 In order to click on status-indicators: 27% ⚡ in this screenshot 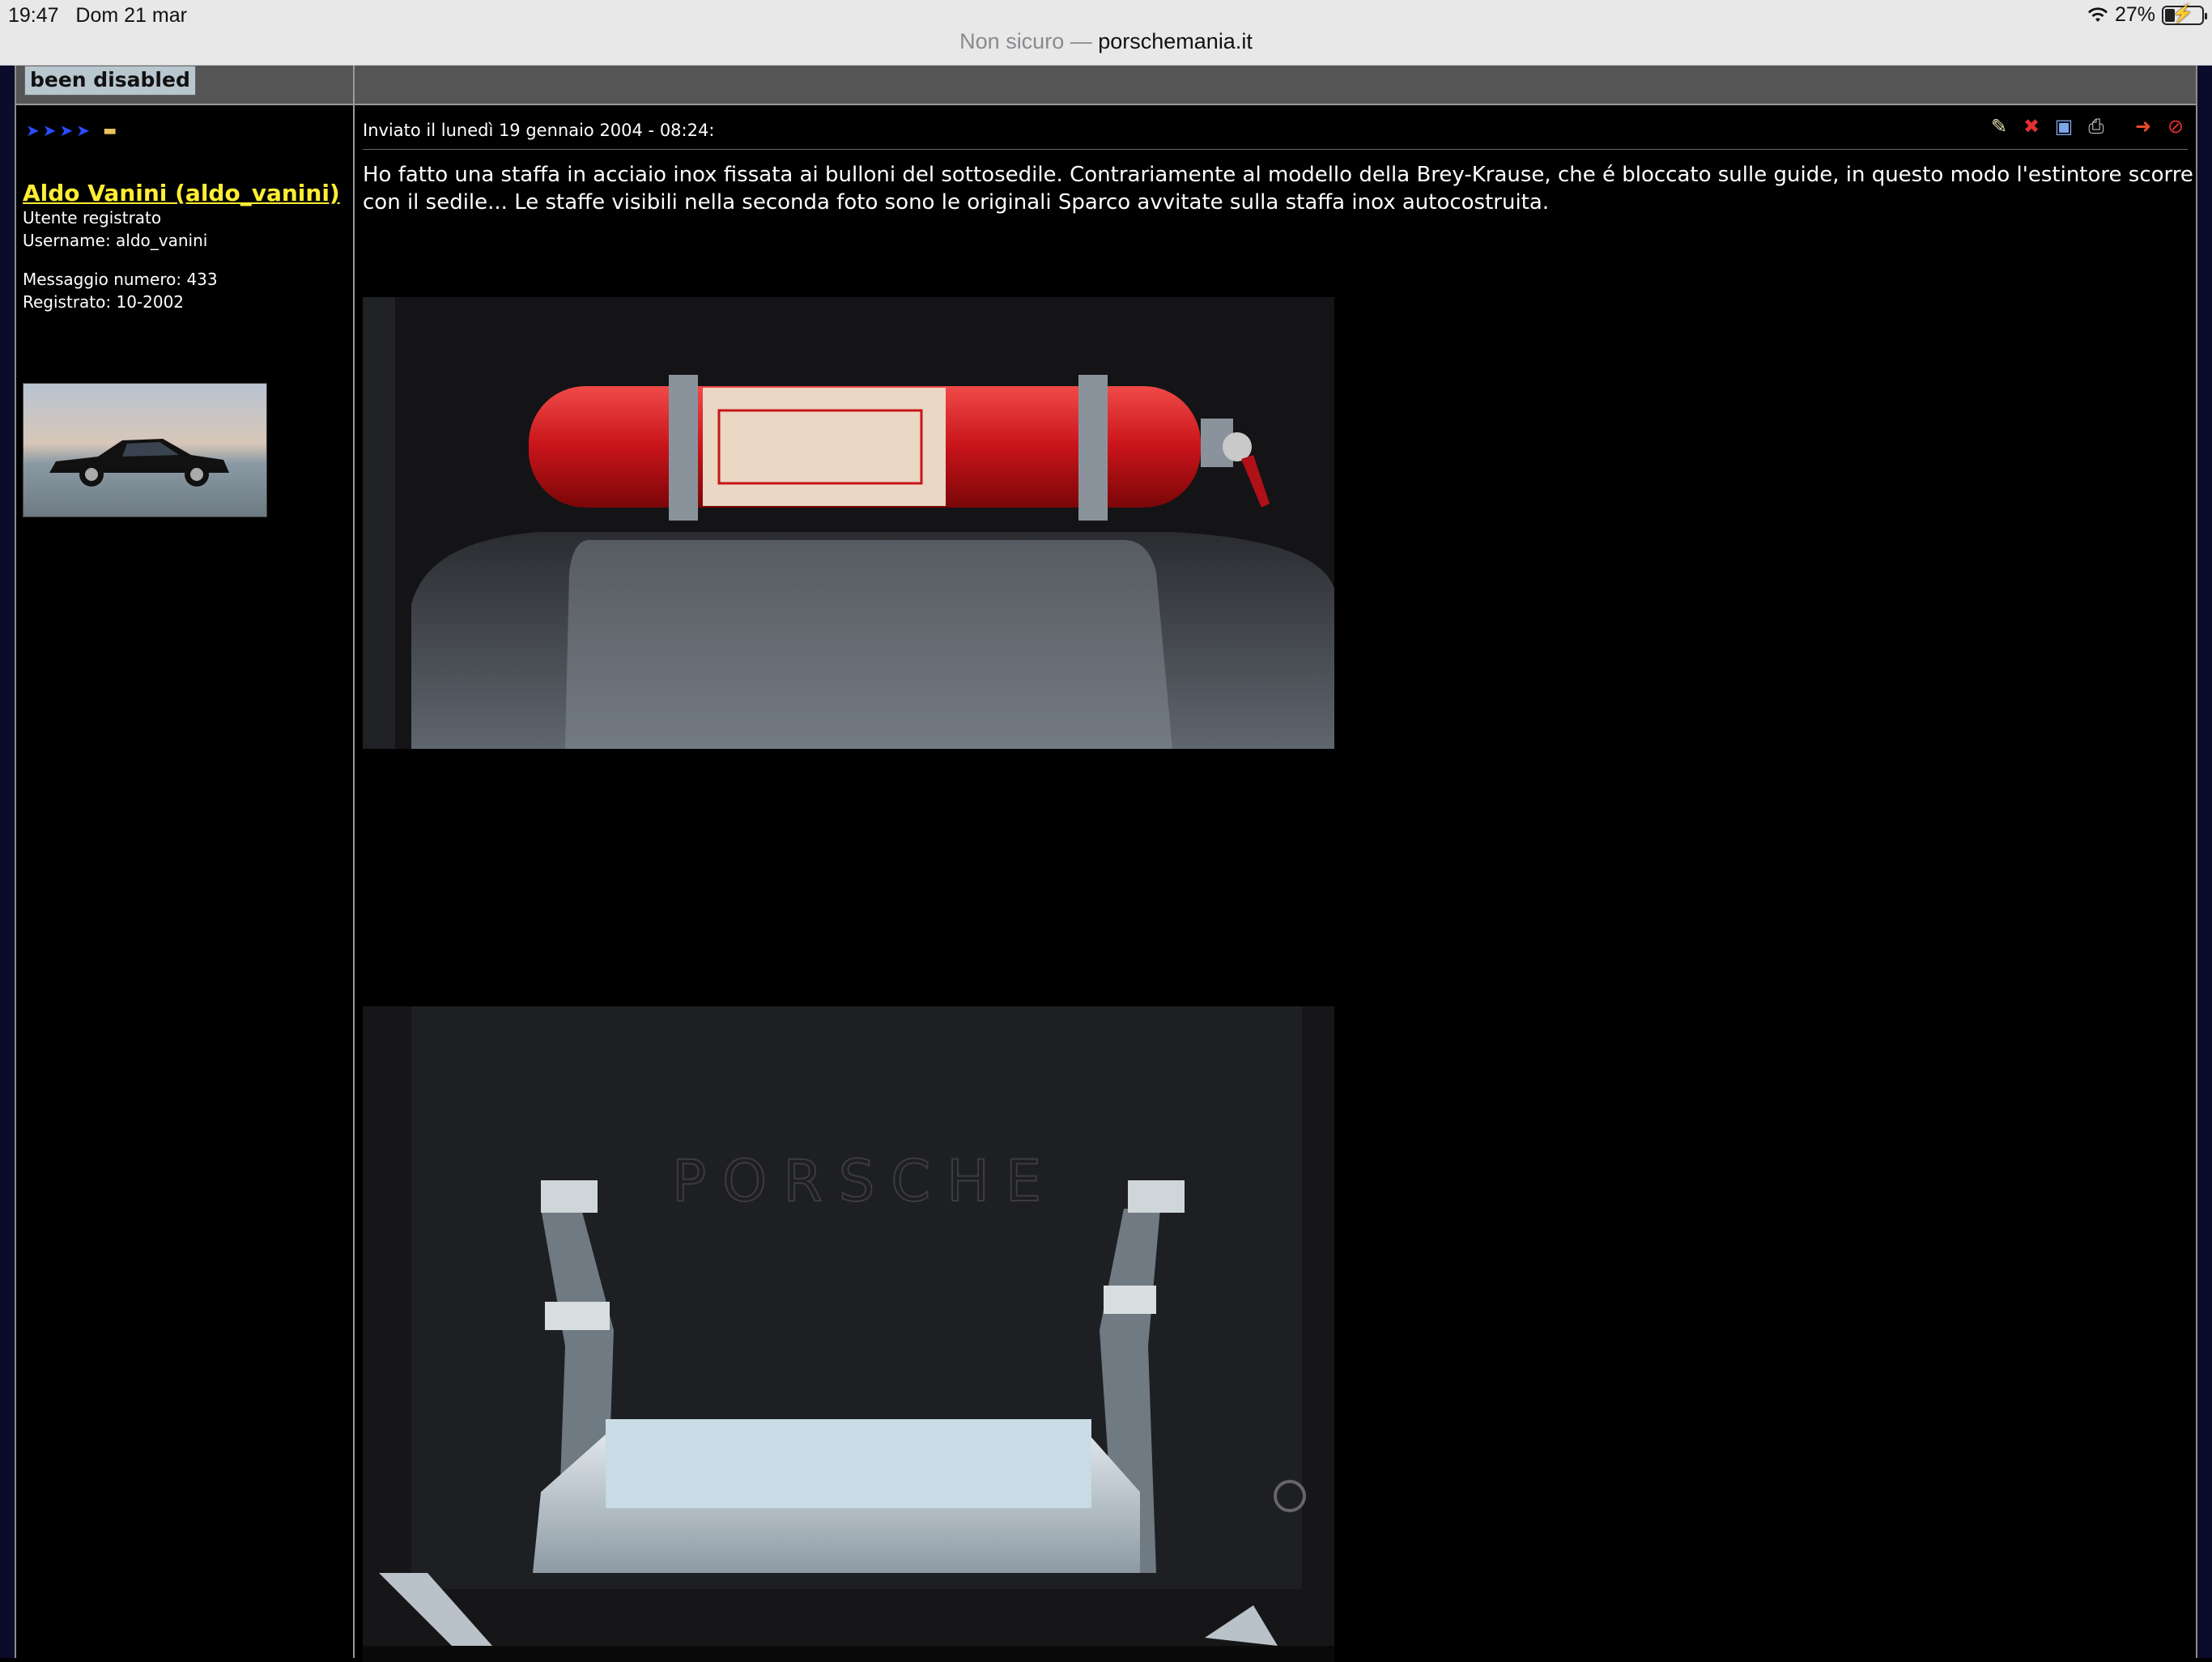, I will do `click(2147, 14)`.